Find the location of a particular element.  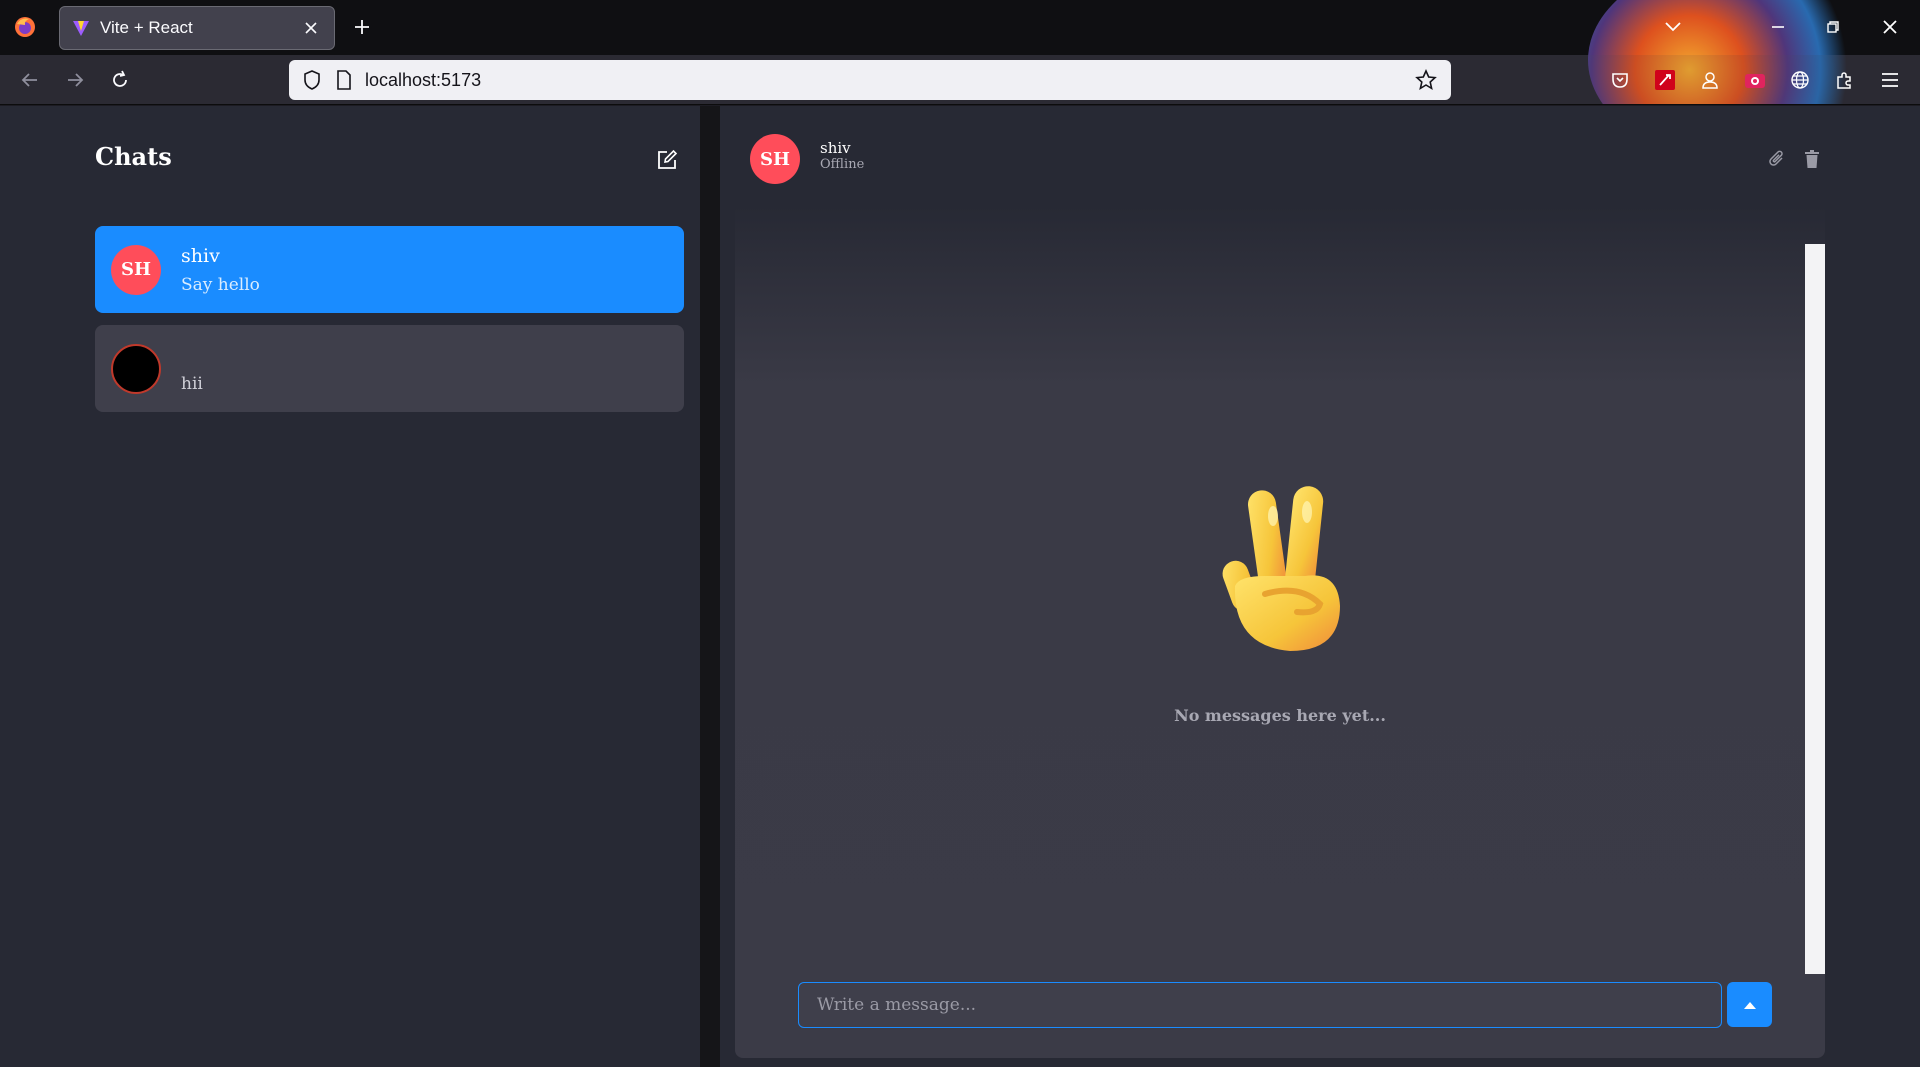

chat-preview: hii is located at coordinates (192, 383).